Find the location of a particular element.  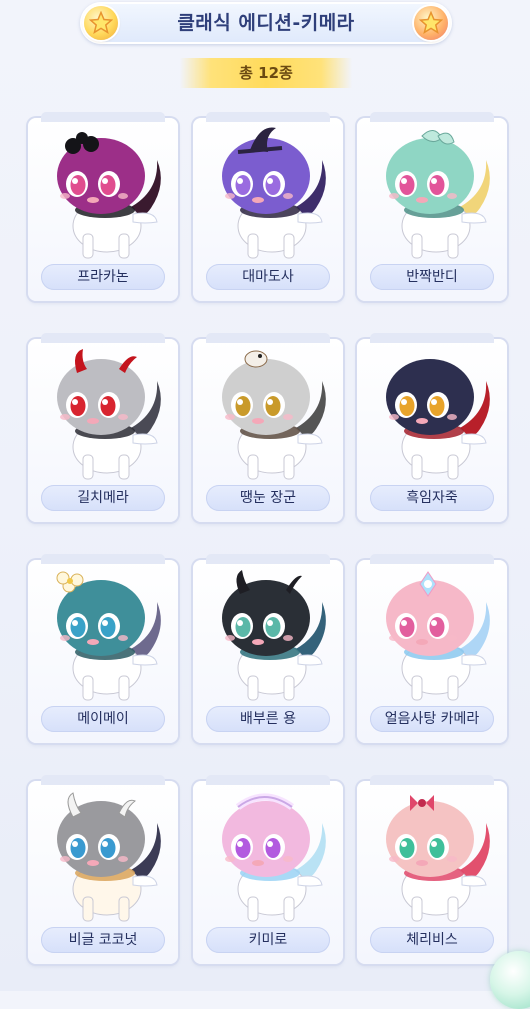

character-name-badge: 길치메라 is located at coordinates (103, 498).